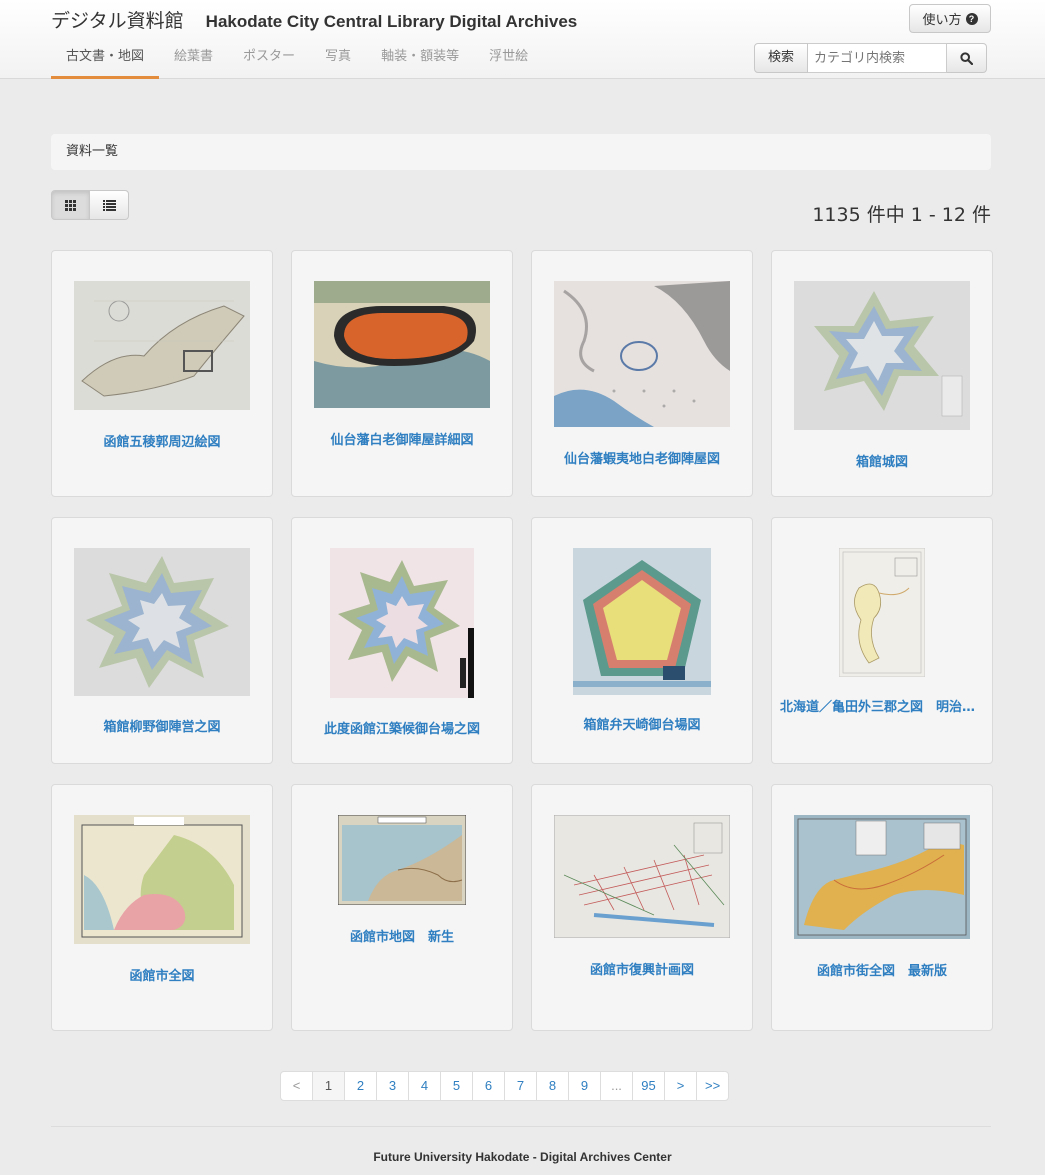 This screenshot has width=1045, height=1175. I want to click on tab-ukiyoe: 浮世絵, so click(508, 58).